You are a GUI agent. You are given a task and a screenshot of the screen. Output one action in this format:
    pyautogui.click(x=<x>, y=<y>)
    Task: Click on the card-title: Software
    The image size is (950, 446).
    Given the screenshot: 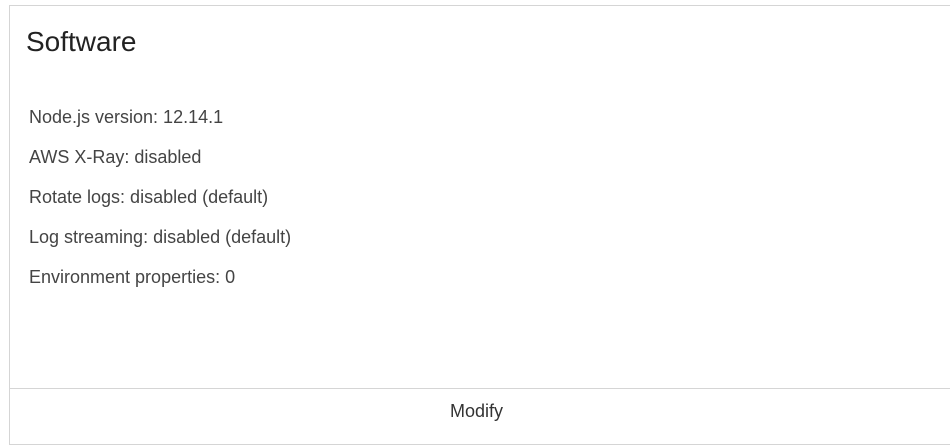 What is the action you would take?
    pyautogui.click(x=81, y=41)
    